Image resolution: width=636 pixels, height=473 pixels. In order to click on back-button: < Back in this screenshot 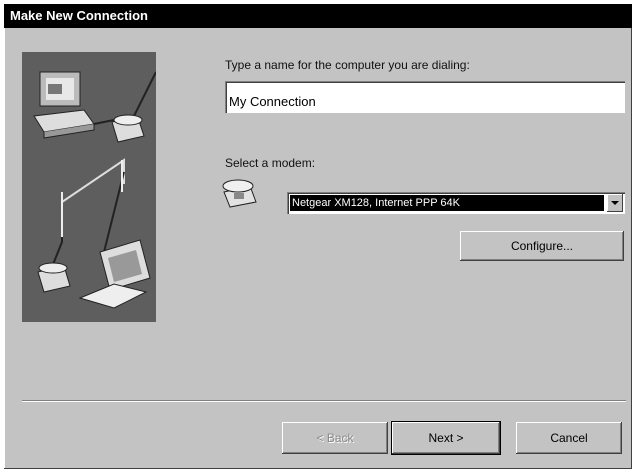, I will do `click(335, 438)`.